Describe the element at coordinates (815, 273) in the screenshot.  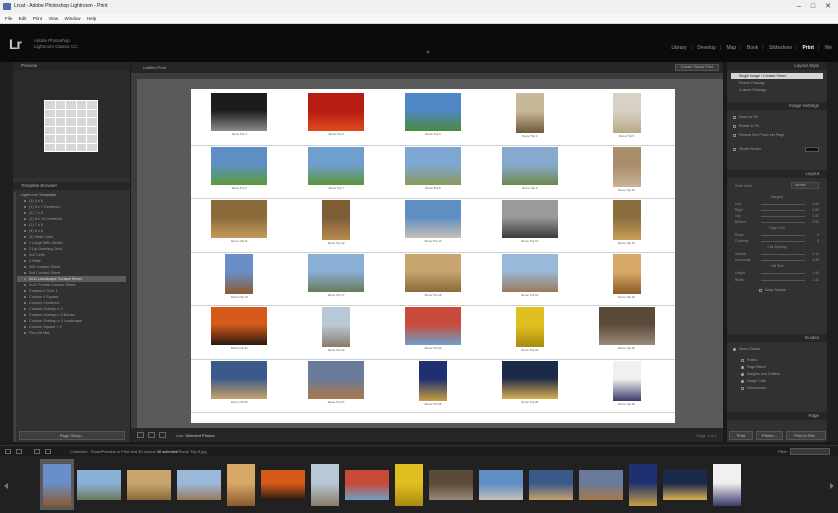
I see `cell-size-value: 1.44` at that location.